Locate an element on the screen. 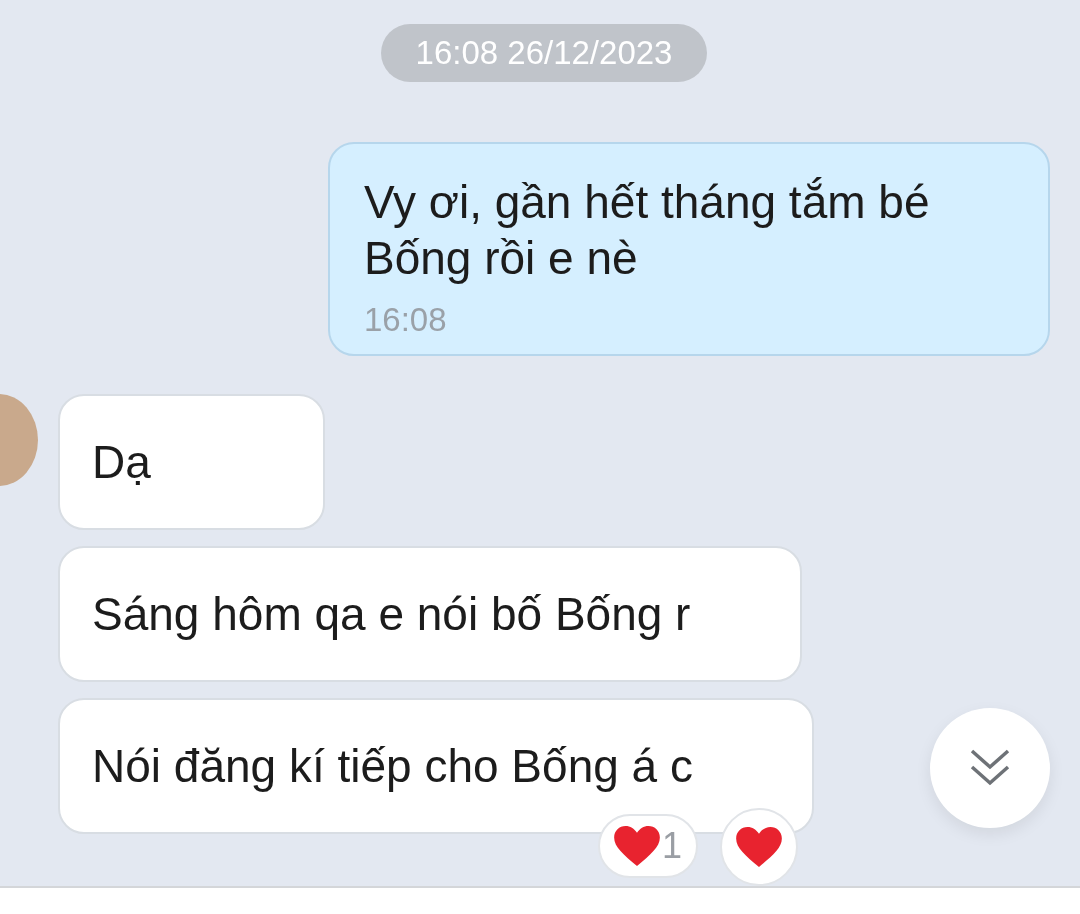  message-text: Dạ is located at coordinates (122, 462).